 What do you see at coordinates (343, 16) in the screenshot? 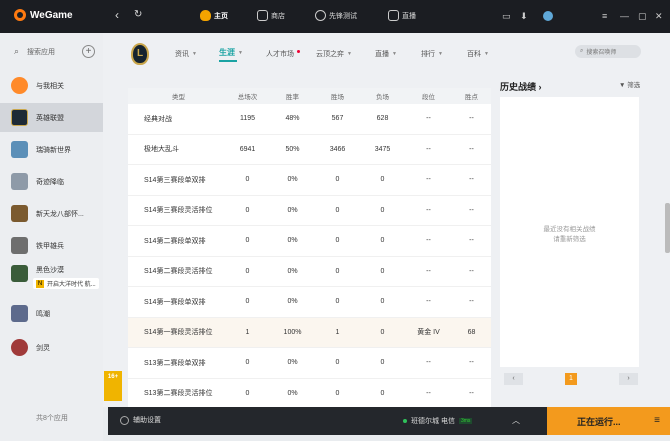
I see `nav-pioneer-label: 先锋测试` at bounding box center [343, 16].